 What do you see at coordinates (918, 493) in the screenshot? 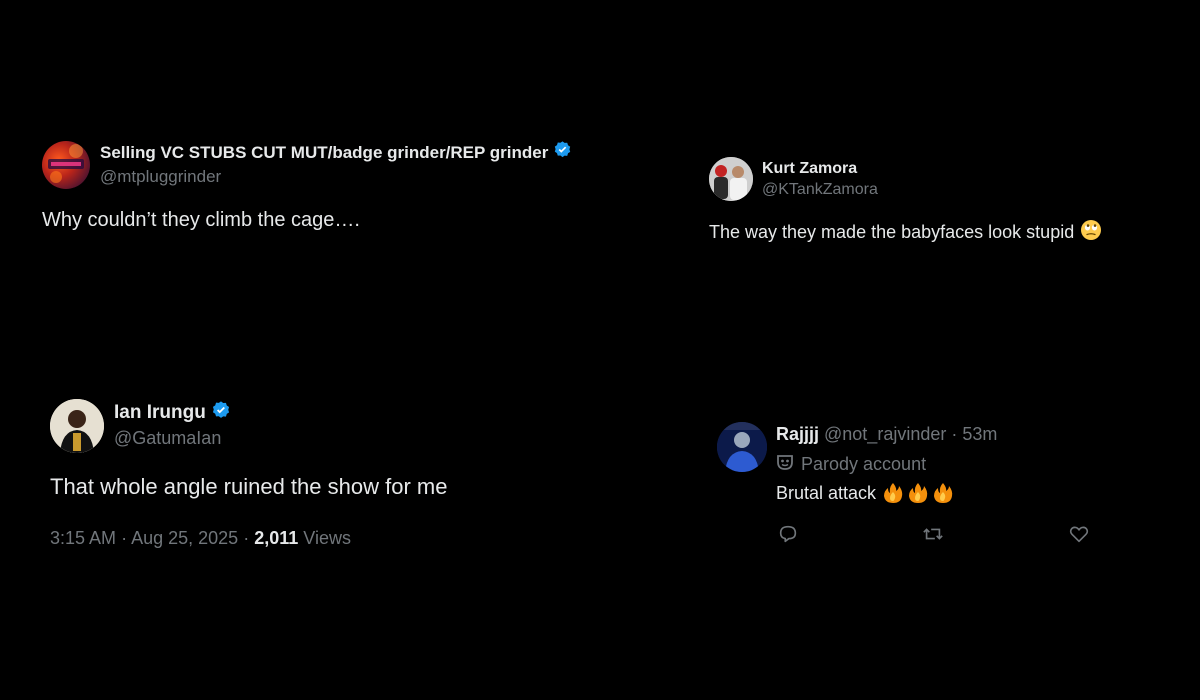
I see `fire-emoji-icon` at bounding box center [918, 493].